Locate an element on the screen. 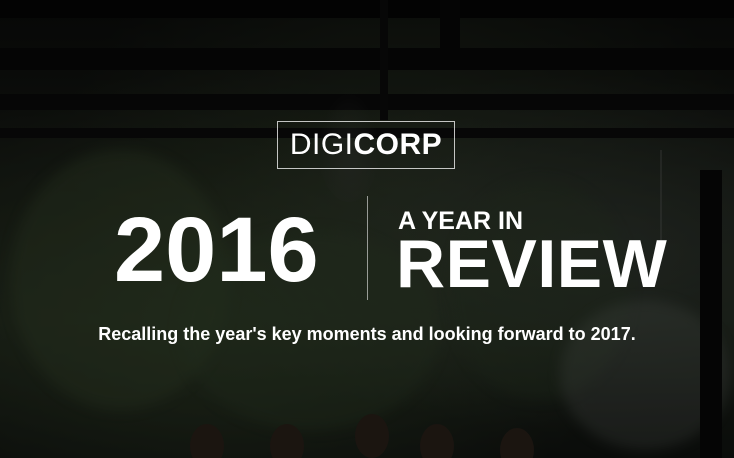 This screenshot has width=734, height=458. logo-suffix: CORP is located at coordinates (398, 144).